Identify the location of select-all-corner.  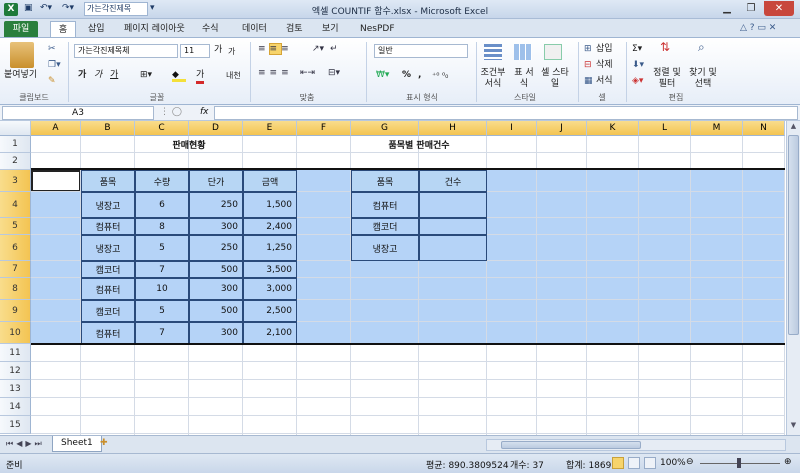
(15, 128).